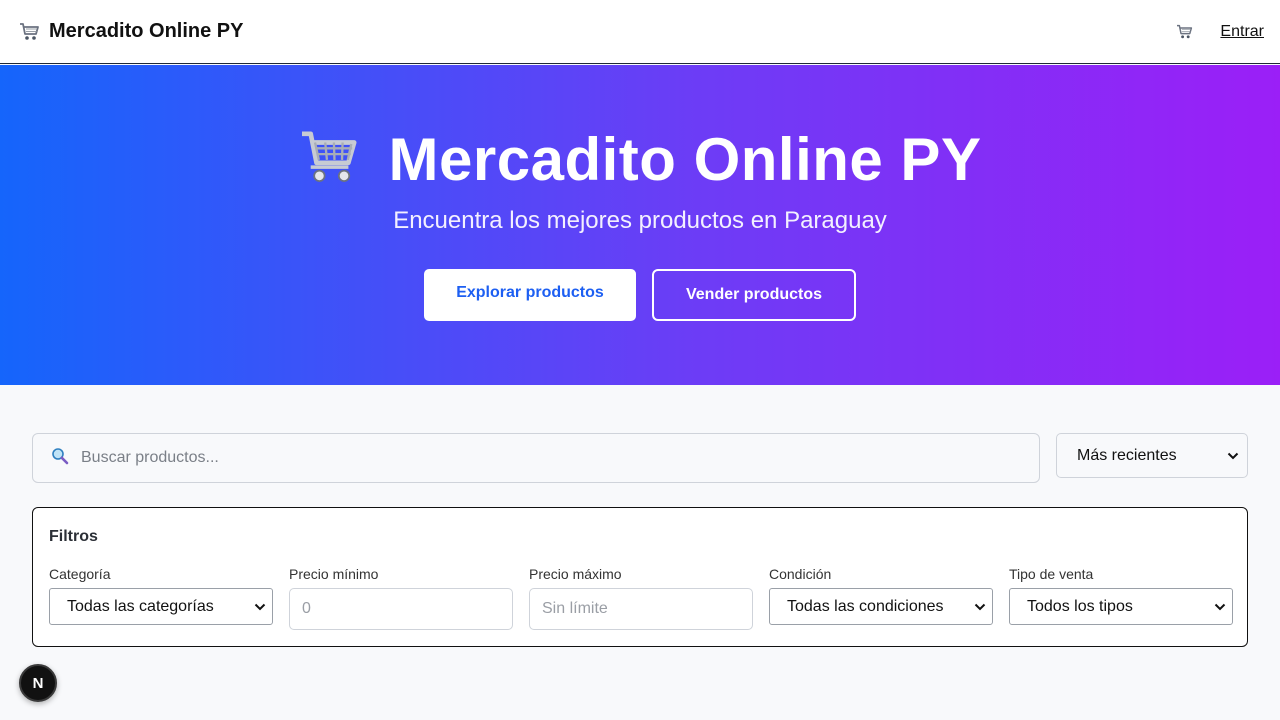 The height and width of the screenshot is (720, 1280). I want to click on category-selected-value: Todas las categorías, so click(140, 606).